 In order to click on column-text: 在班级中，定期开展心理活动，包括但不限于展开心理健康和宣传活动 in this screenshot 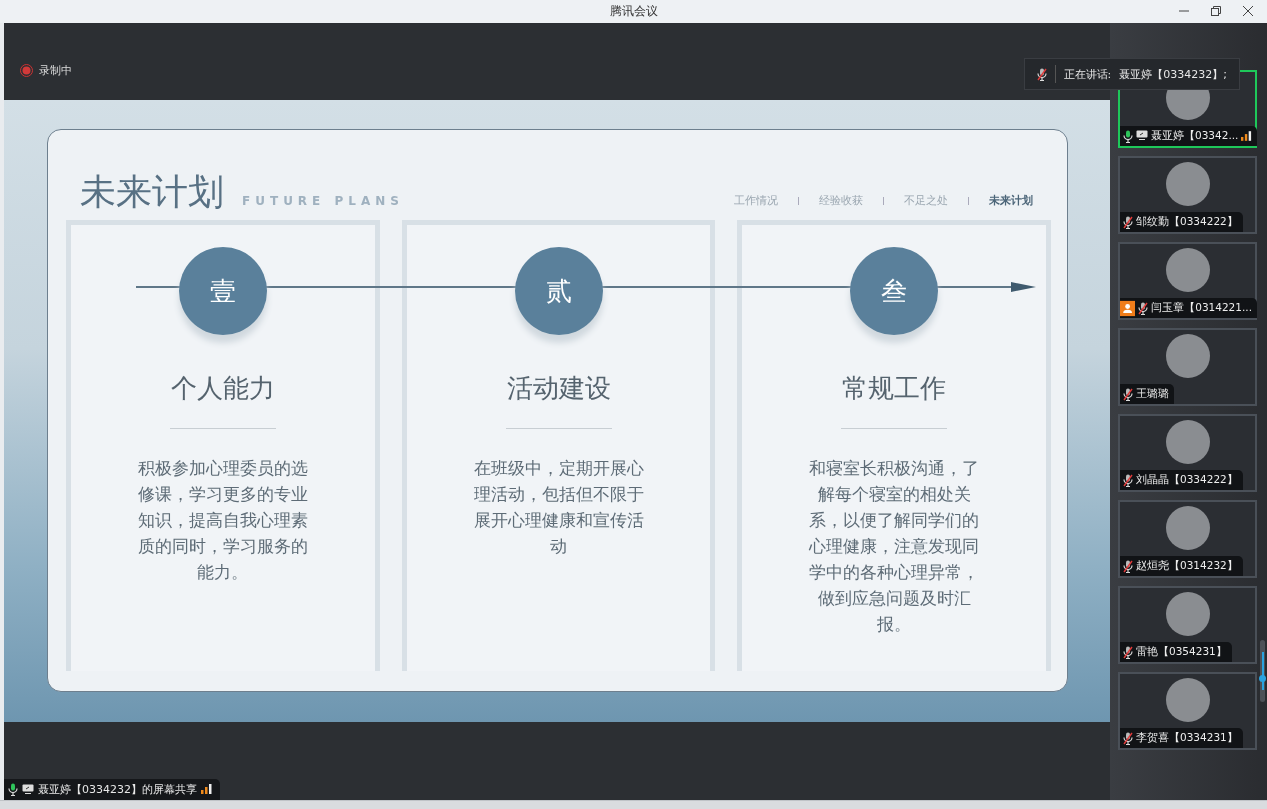, I will do `click(558, 507)`.